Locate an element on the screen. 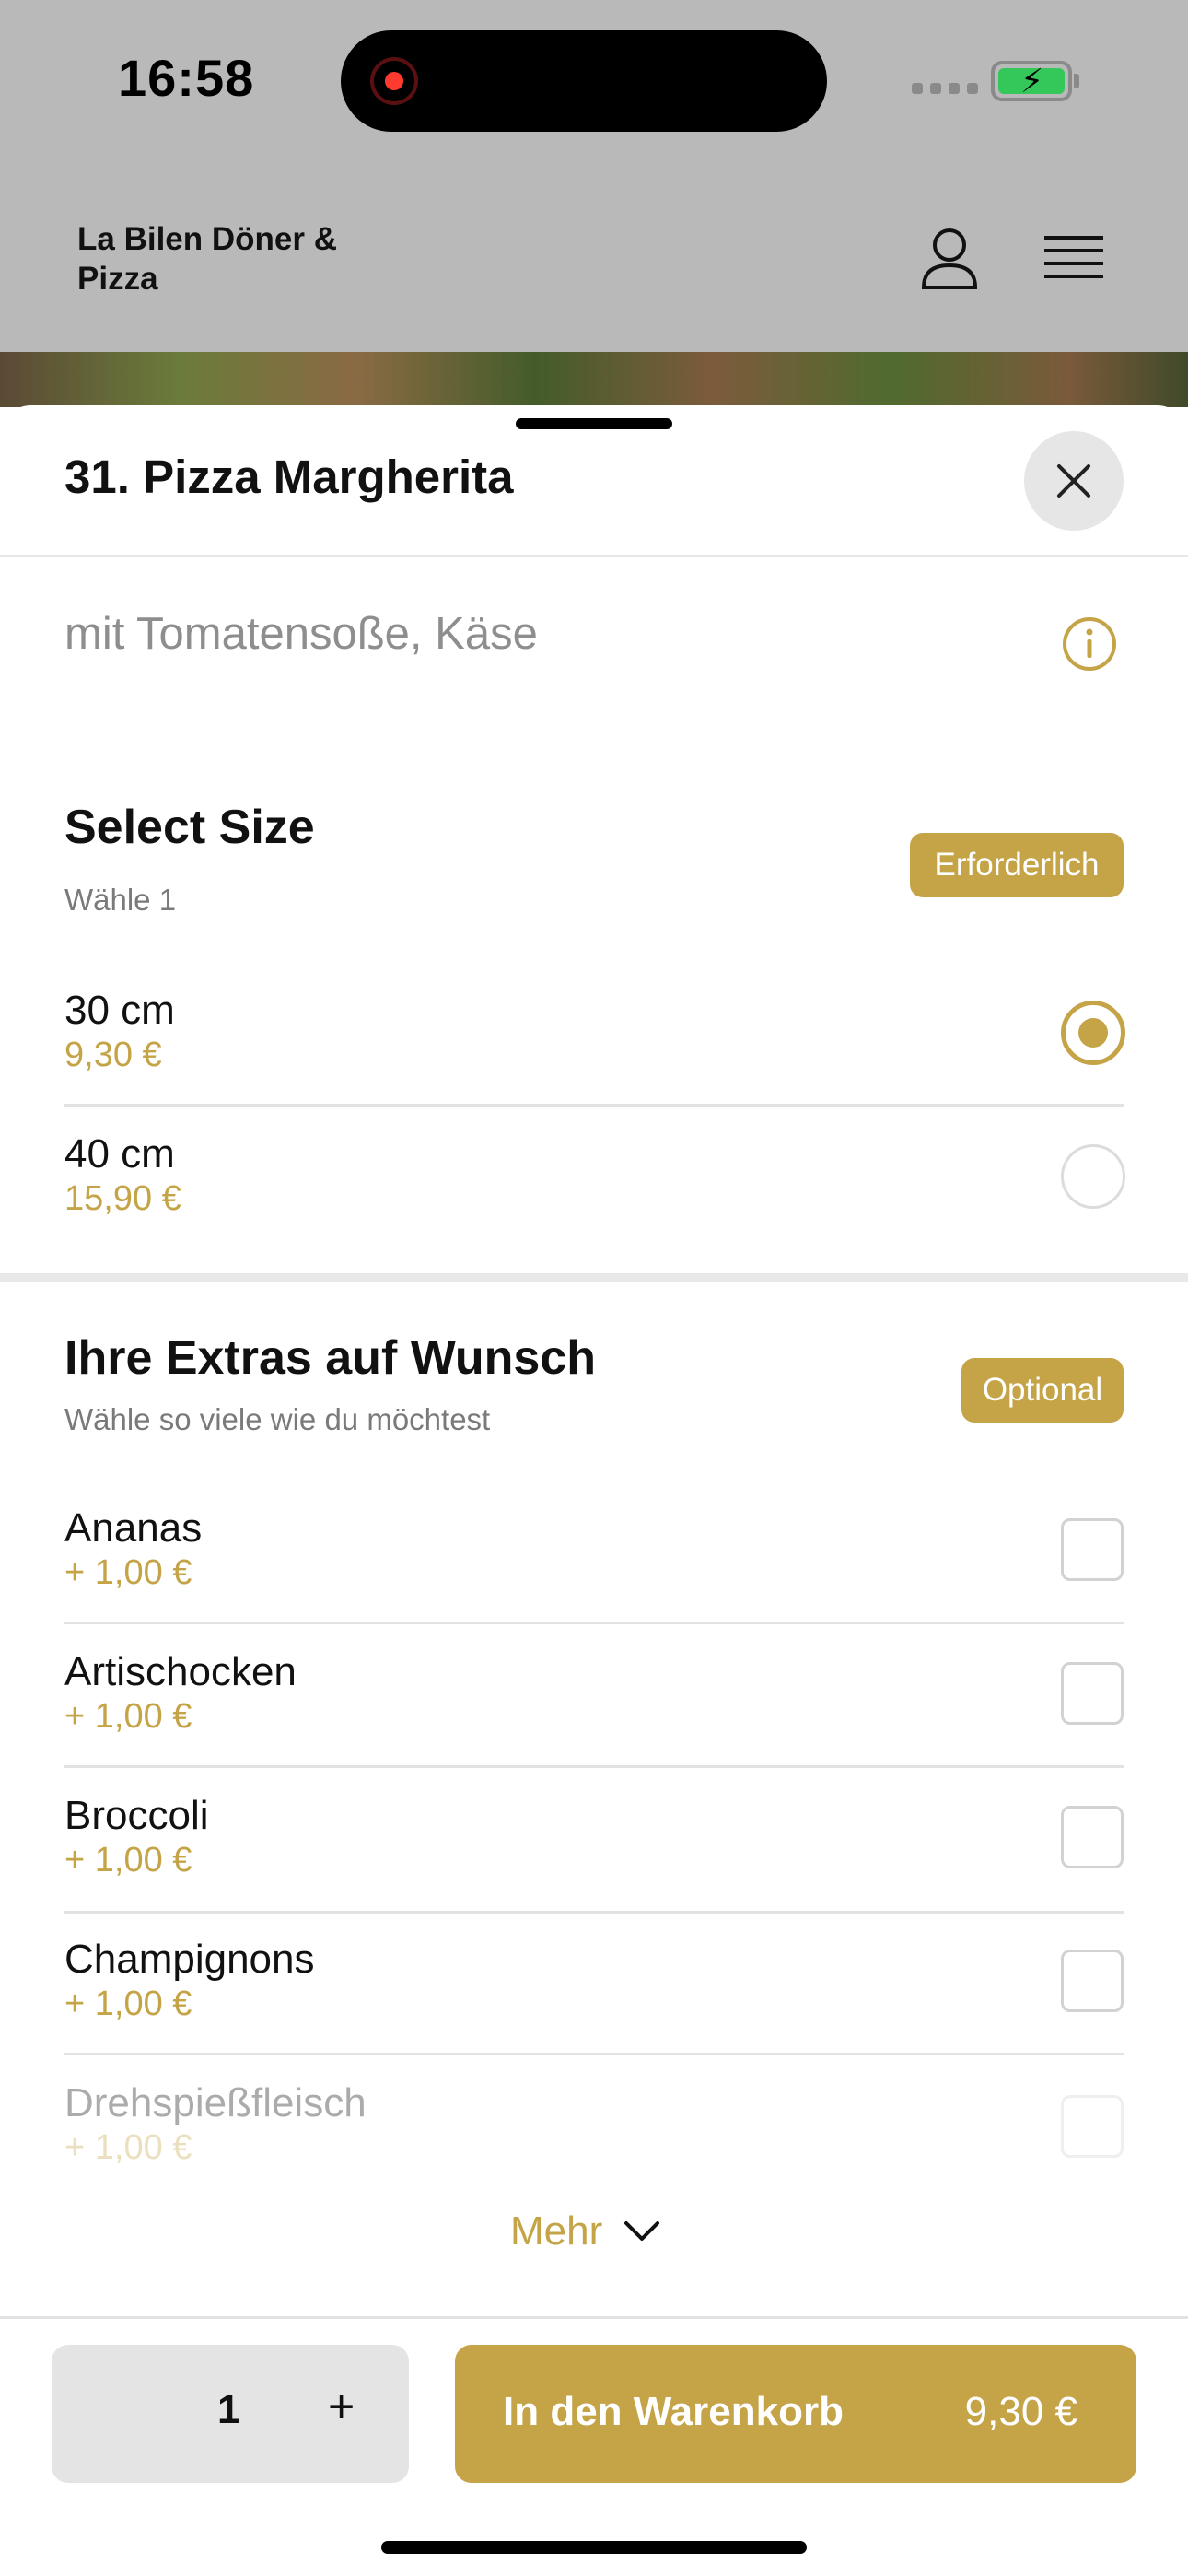 The image size is (1188, 2576). home-indicator is located at coordinates (594, 2547).